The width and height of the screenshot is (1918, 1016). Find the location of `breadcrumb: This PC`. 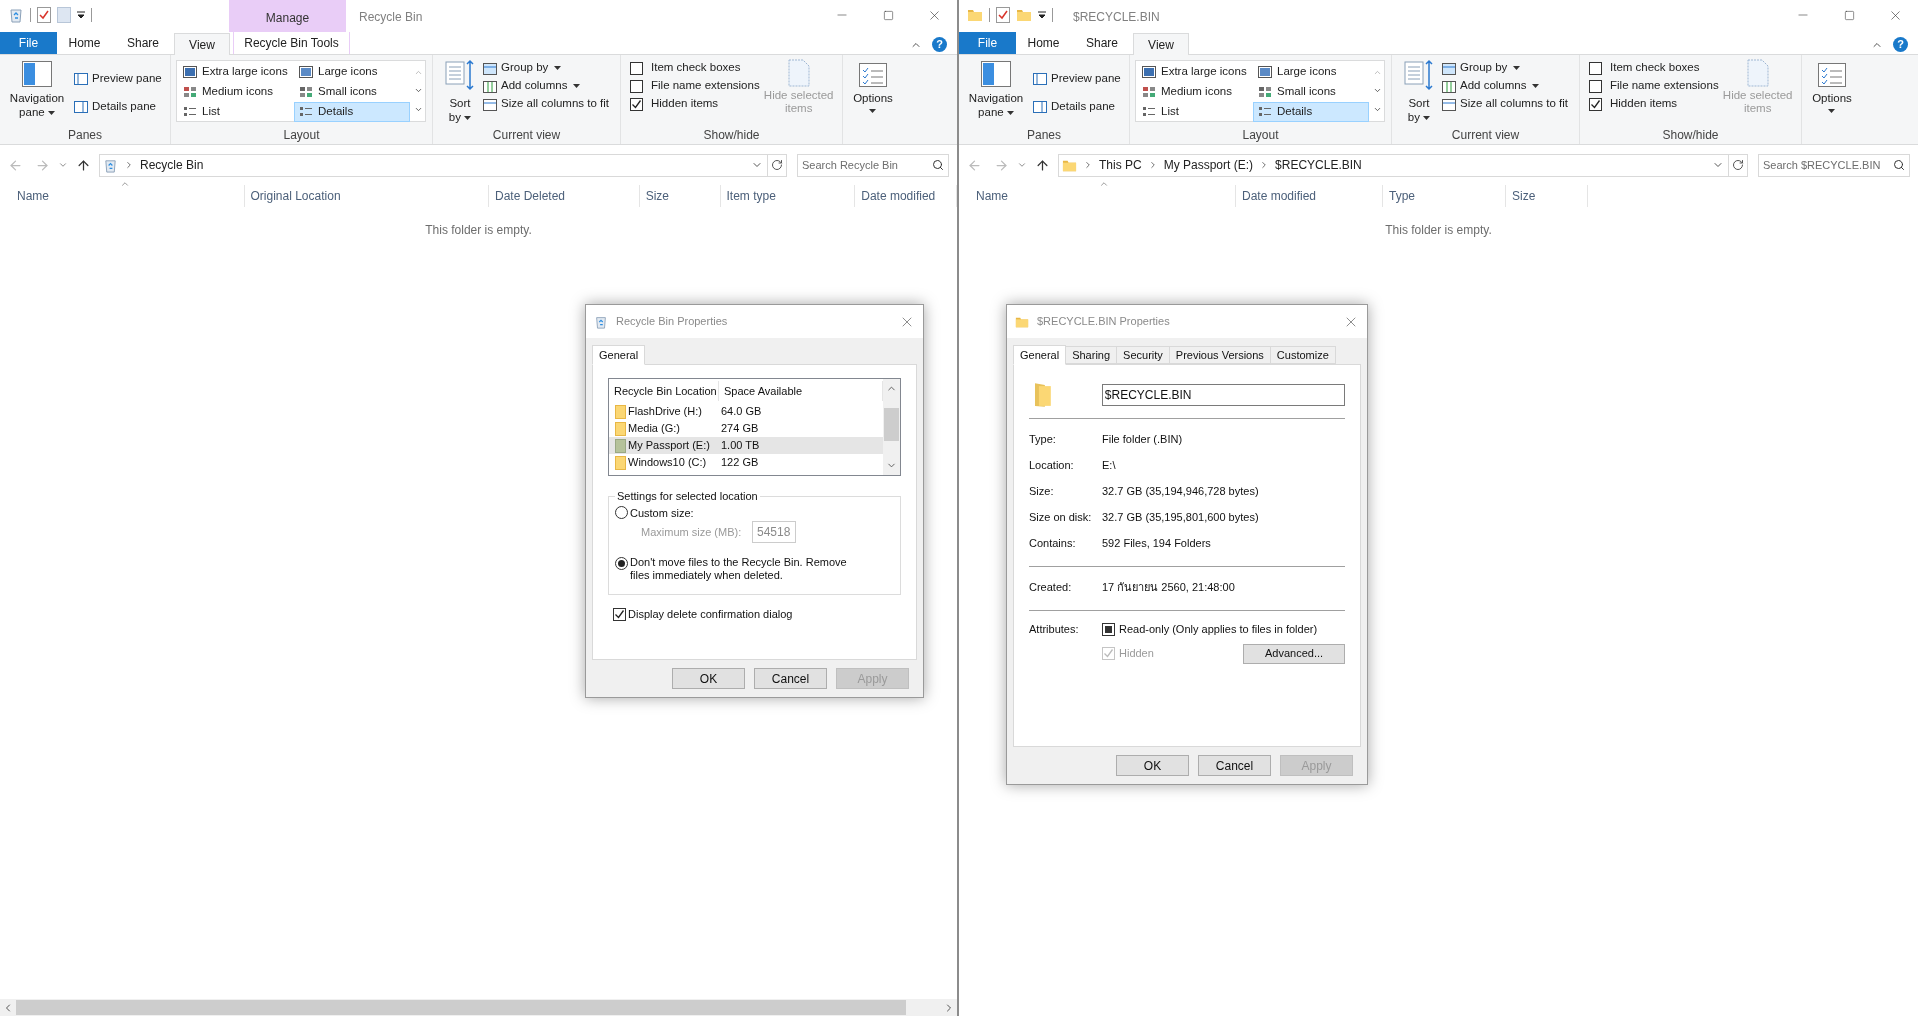

breadcrumb: This PC is located at coordinates (1120, 165).